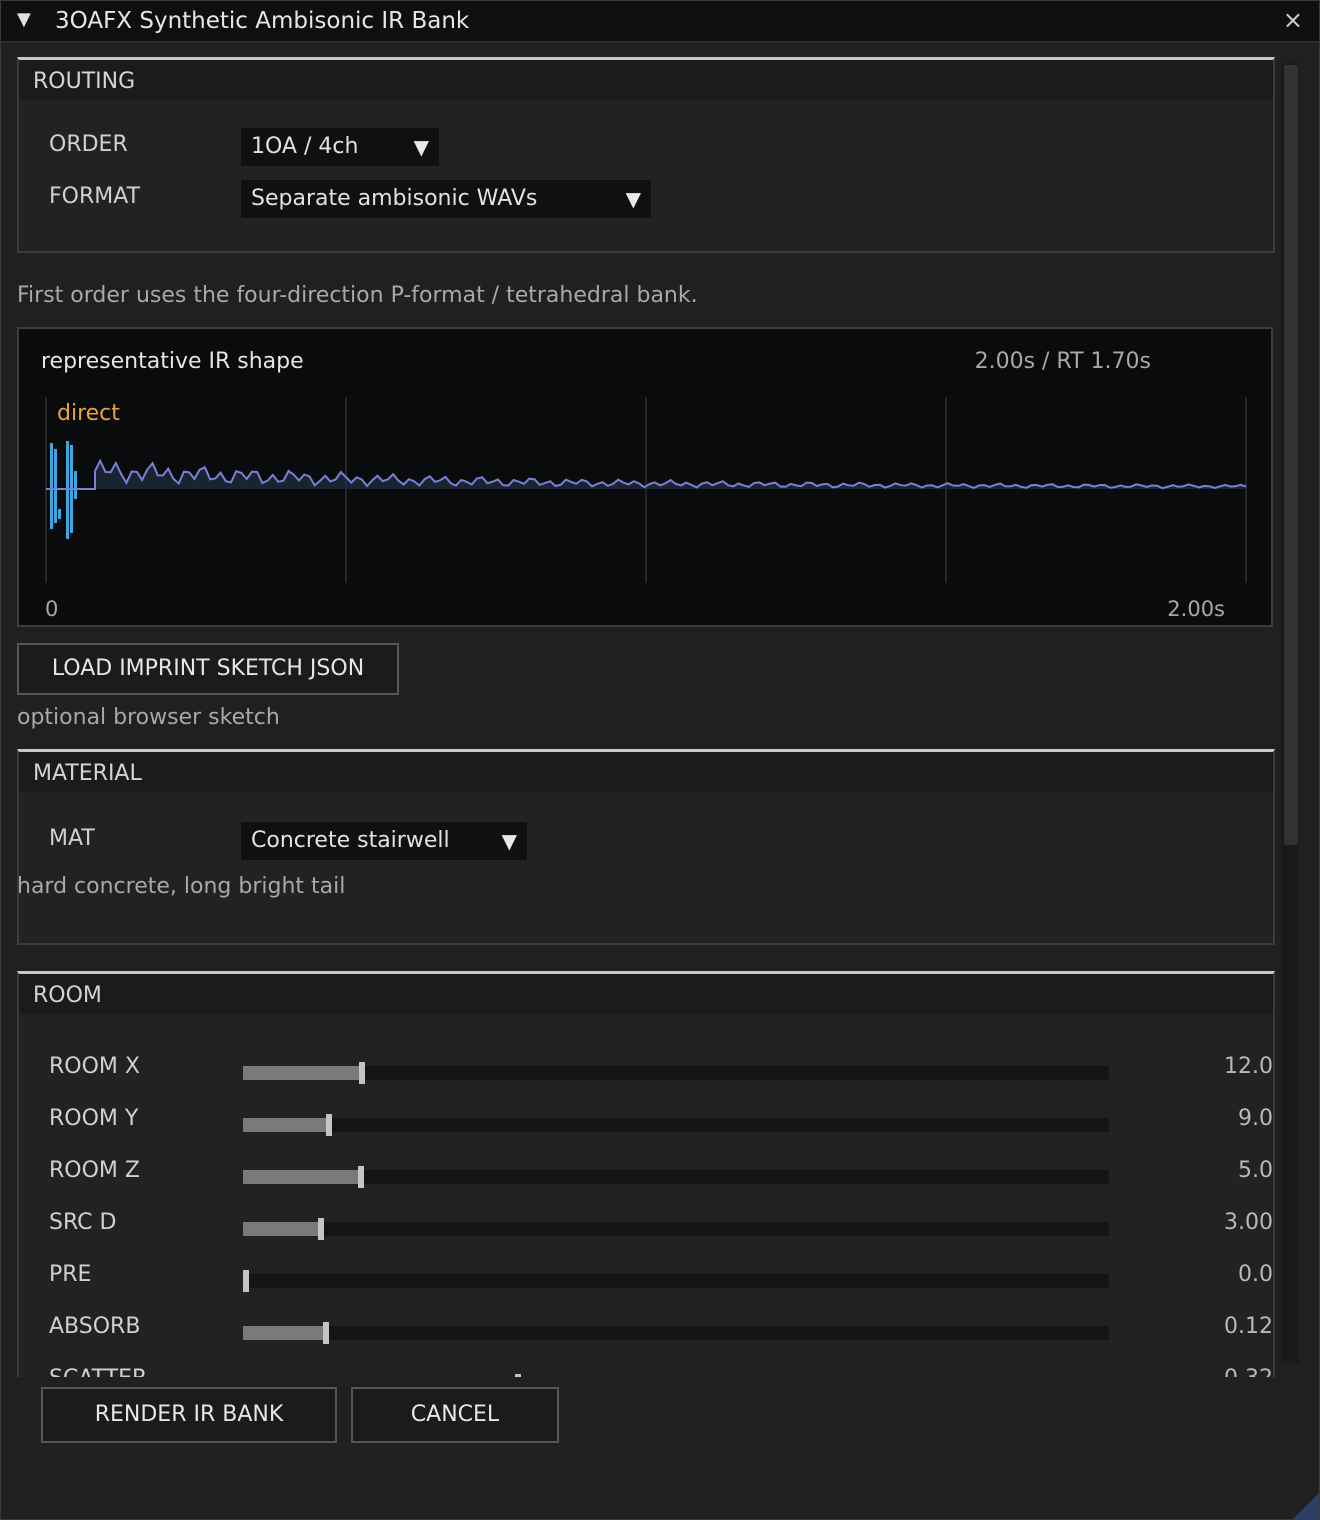  I want to click on imprint-note: optional browser sketch, so click(148, 717).